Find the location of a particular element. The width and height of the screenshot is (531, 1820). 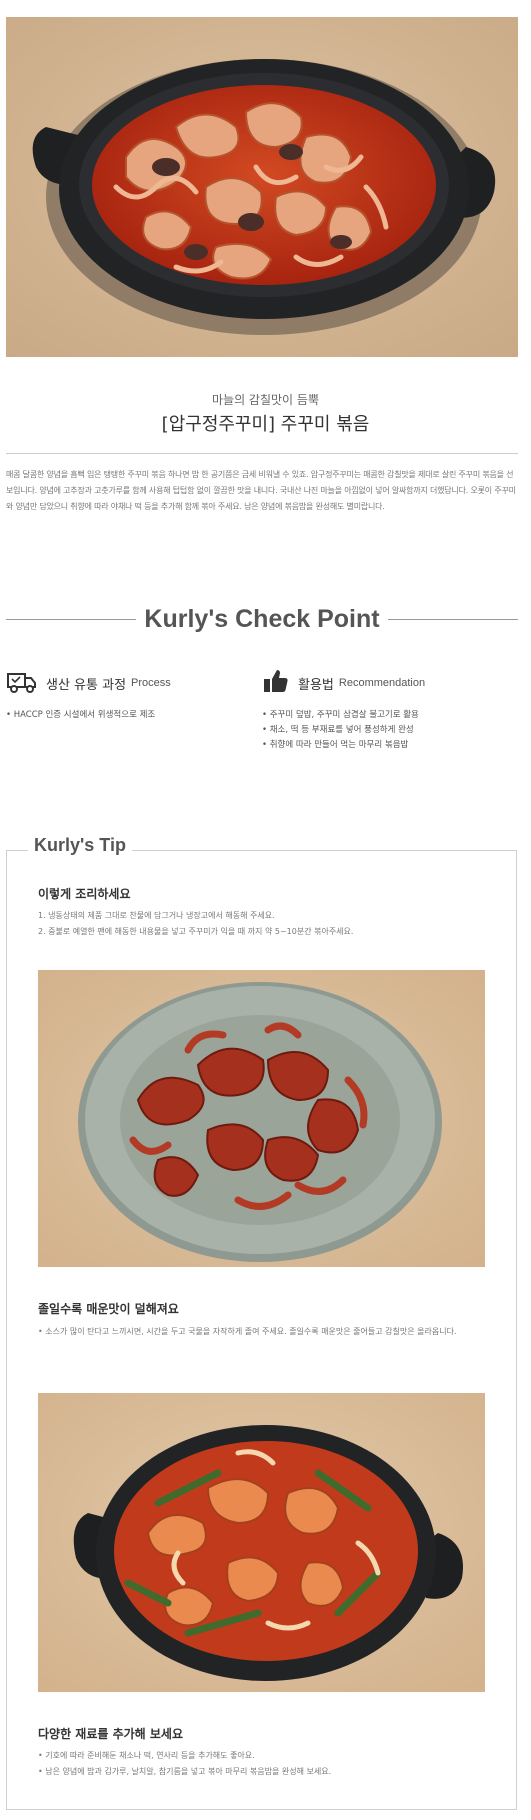

tip-label: Kurly's Tip is located at coordinates (80, 845).